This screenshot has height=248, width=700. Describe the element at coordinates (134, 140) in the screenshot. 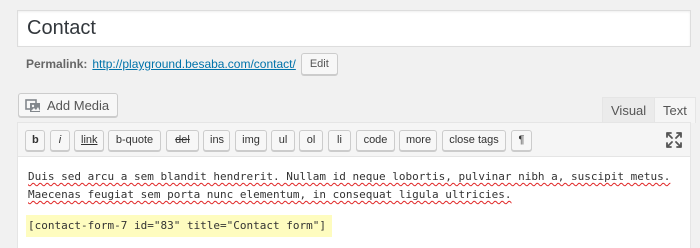

I see `blockquote-button: b-quote` at that location.